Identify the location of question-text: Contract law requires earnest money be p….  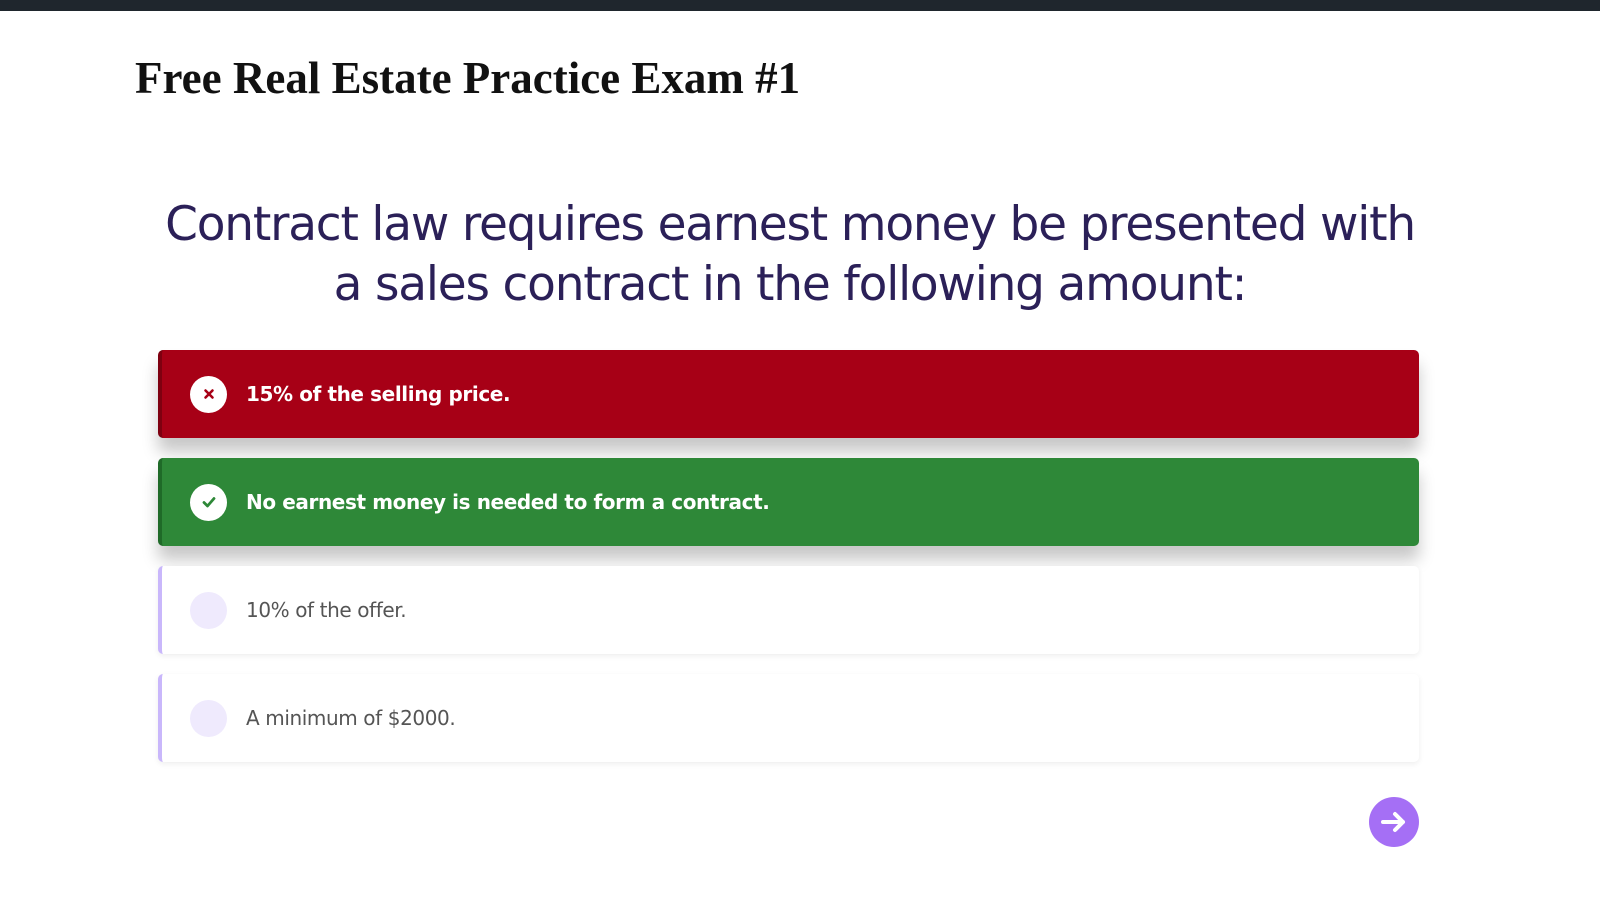
(790, 254).